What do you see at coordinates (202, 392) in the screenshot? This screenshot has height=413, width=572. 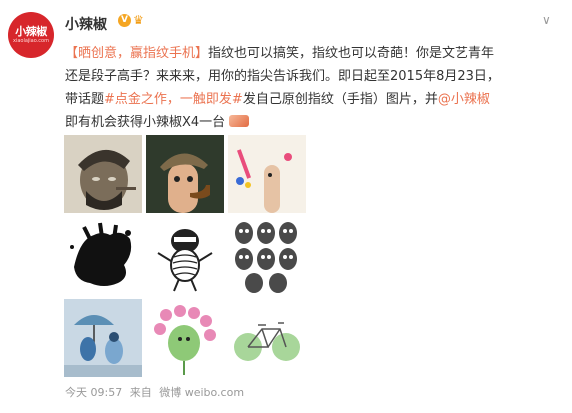 I see `watermark-text: 微博 weibo.com` at bounding box center [202, 392].